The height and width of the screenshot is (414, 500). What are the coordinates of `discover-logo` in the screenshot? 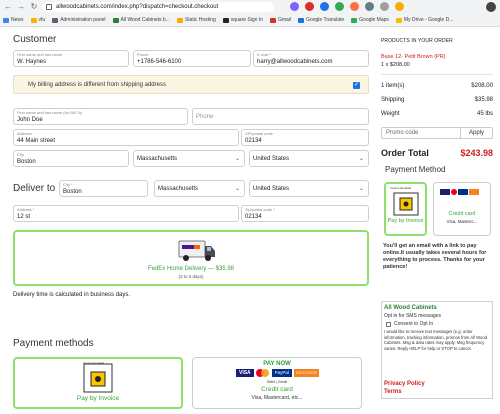 It's located at (474, 192).